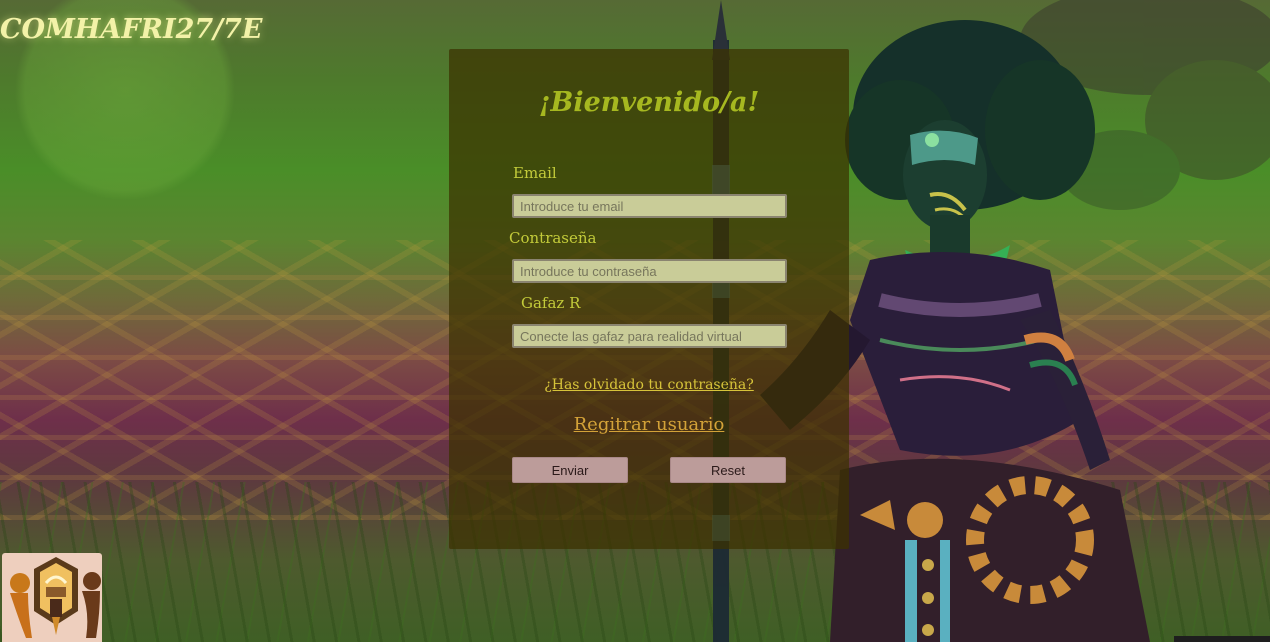  I want to click on email-label: Email, so click(535, 173).